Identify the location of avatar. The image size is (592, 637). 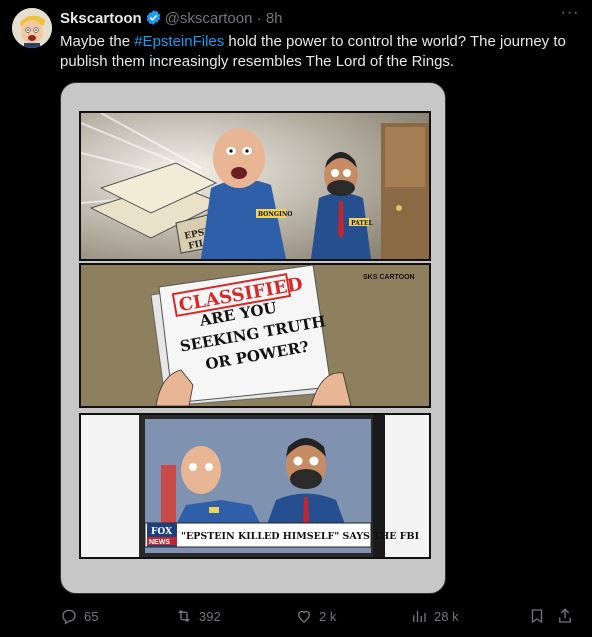
(32, 28).